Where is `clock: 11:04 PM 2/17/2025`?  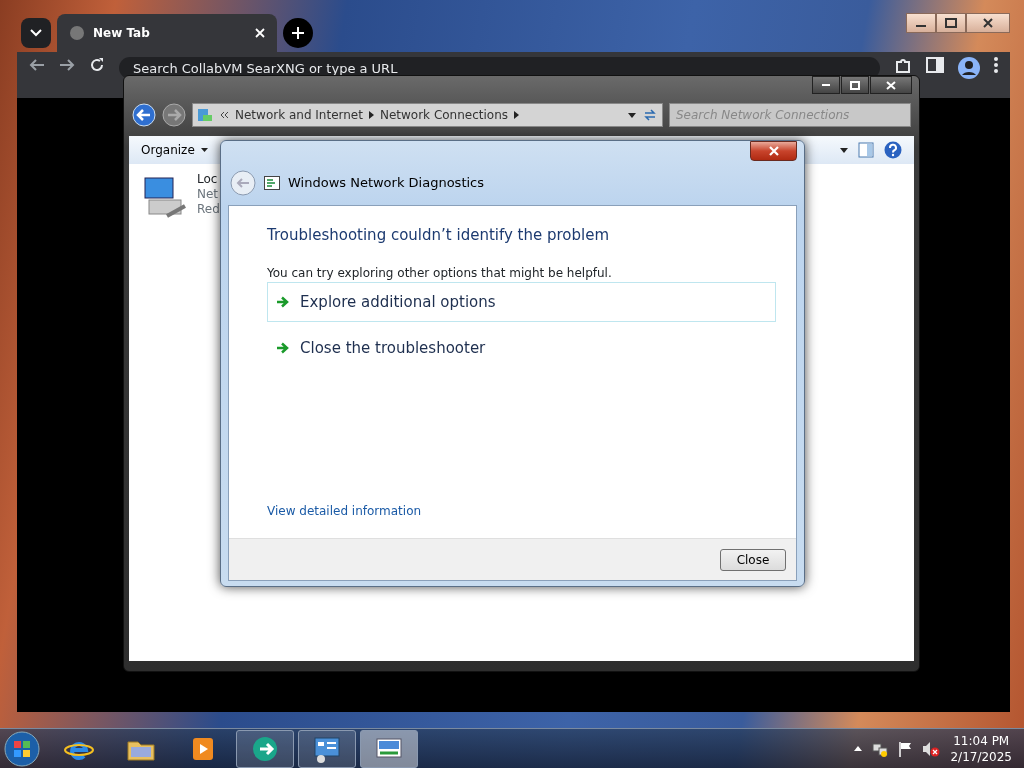
clock: 11:04 PM 2/17/2025 is located at coordinates (981, 748).